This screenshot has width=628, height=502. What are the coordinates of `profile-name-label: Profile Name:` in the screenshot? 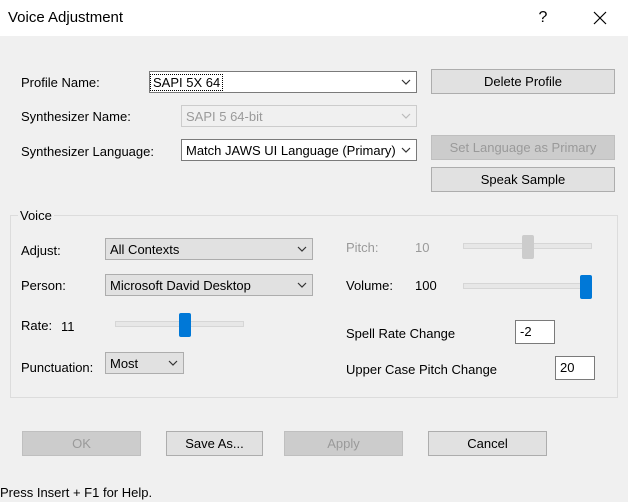 It's located at (60, 82).